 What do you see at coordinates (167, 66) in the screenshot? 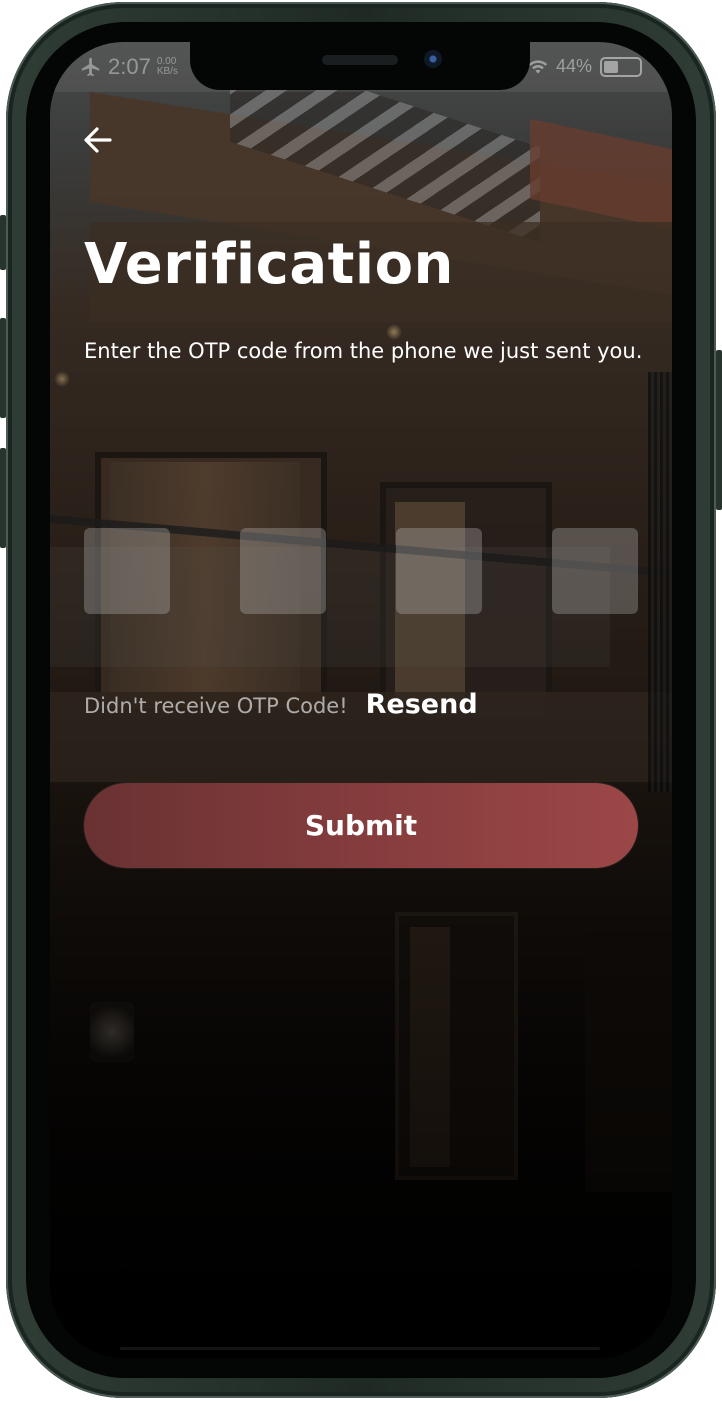
I see `network-speed: 0.00 KB/s` at bounding box center [167, 66].